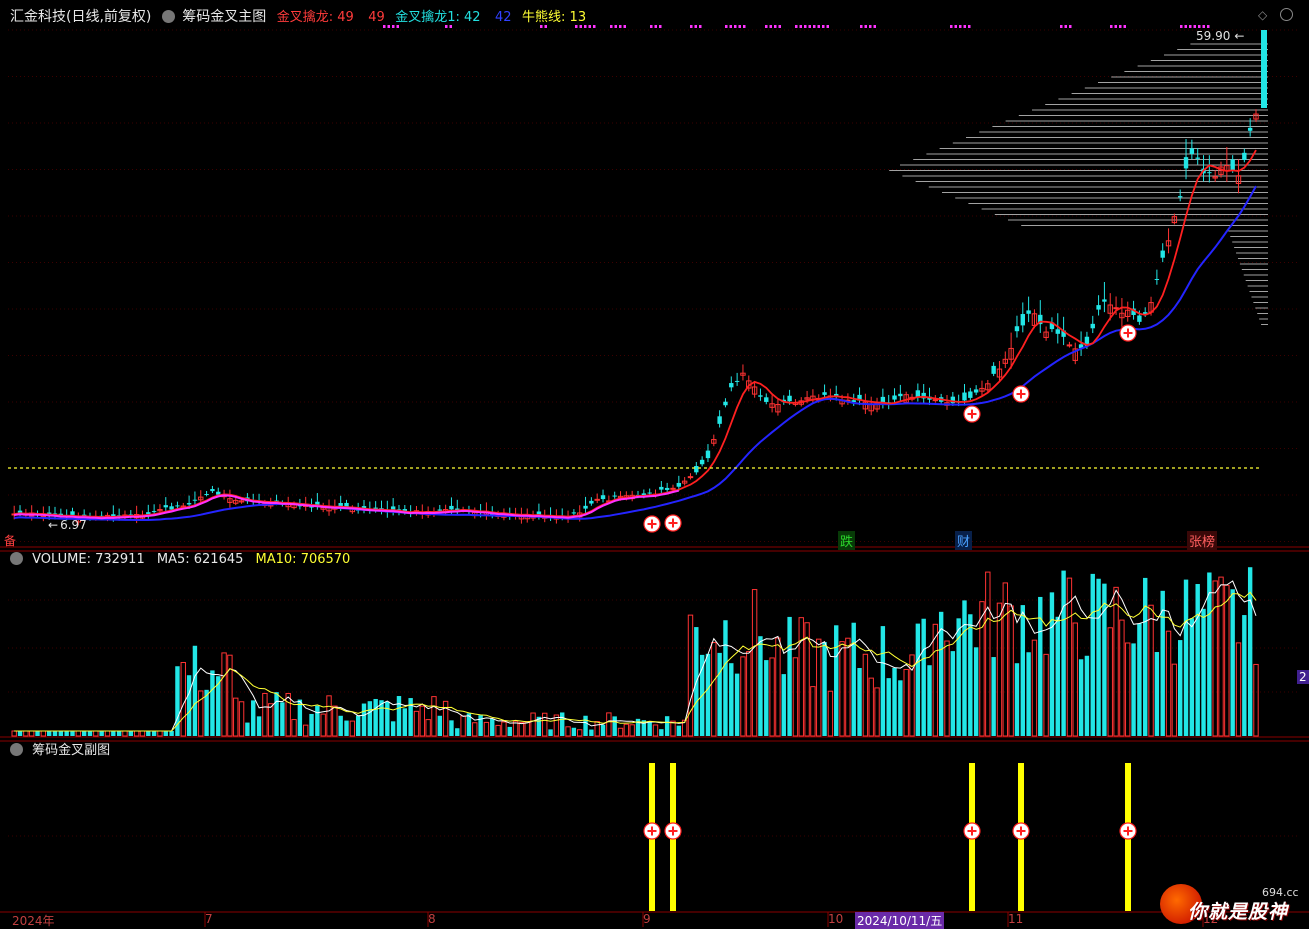 Image resolution: width=1309 pixels, height=929 pixels. I want to click on volume-collapse-icon, so click(16, 558).